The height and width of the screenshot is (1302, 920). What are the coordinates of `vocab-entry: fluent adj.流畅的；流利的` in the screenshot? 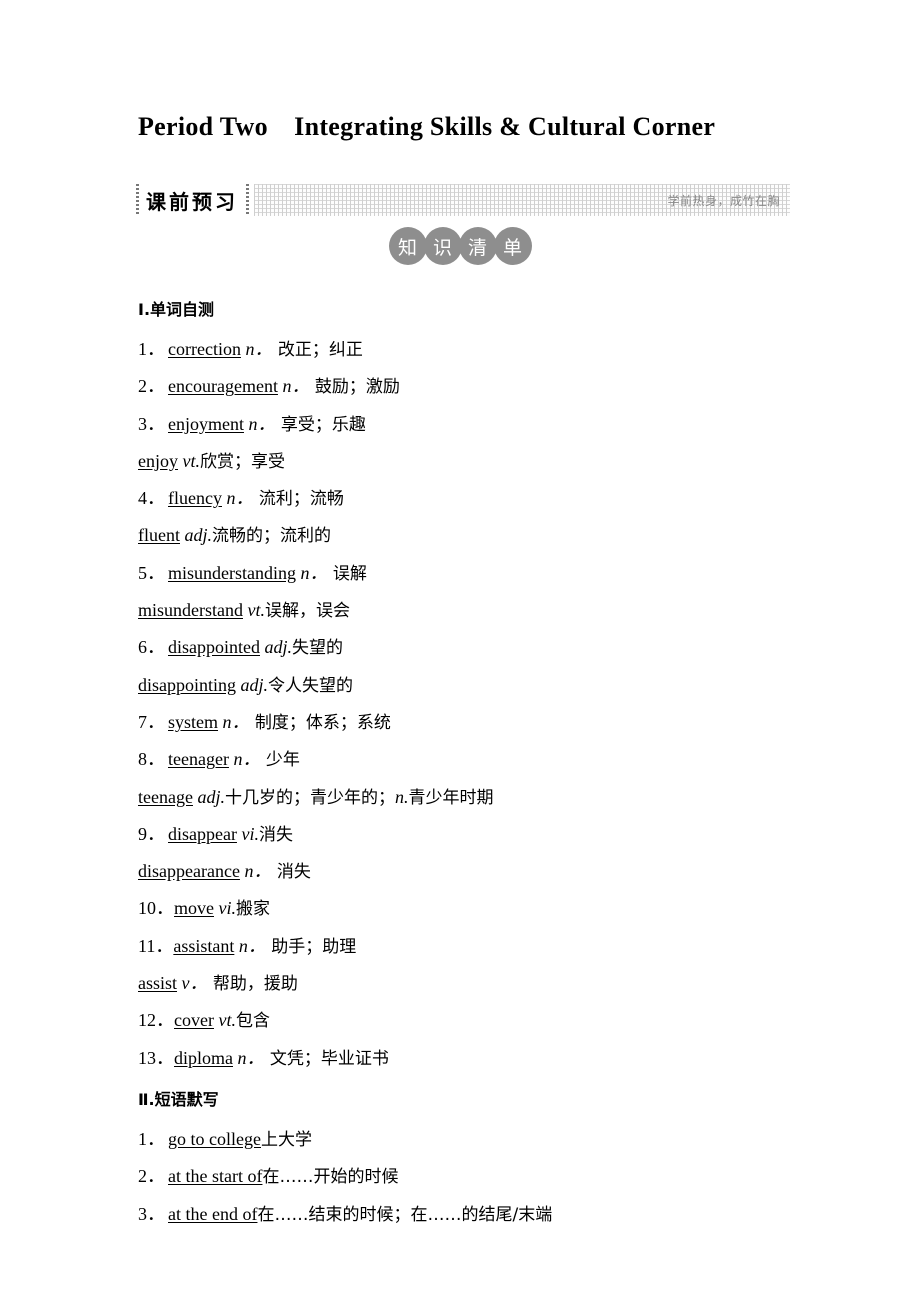 It's located at (488, 535).